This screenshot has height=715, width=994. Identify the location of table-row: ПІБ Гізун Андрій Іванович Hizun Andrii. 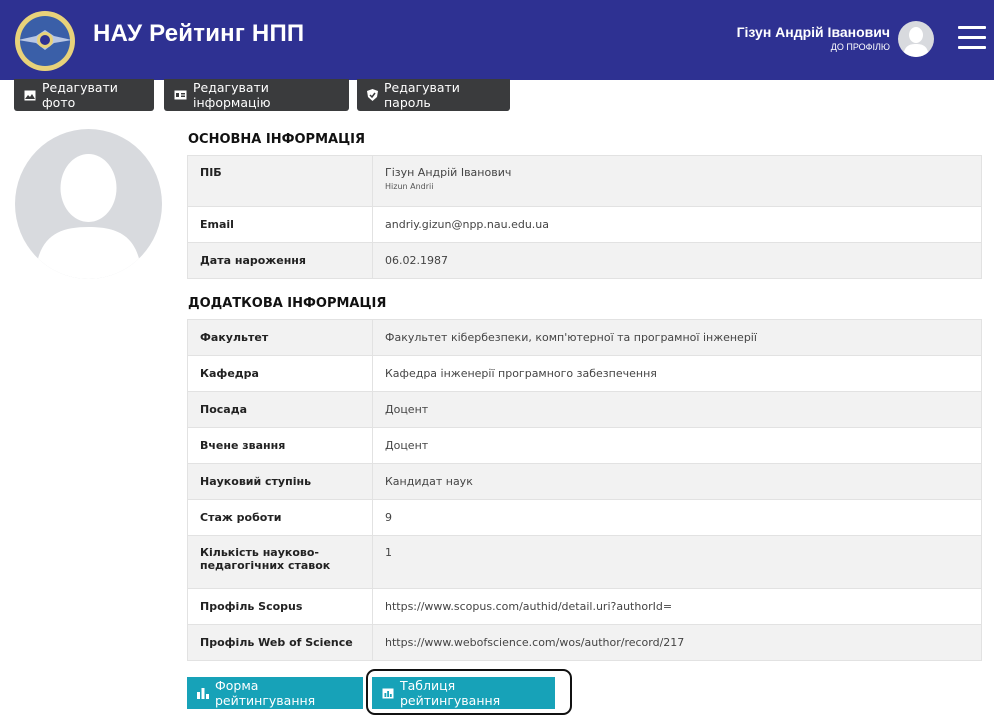
(584, 181).